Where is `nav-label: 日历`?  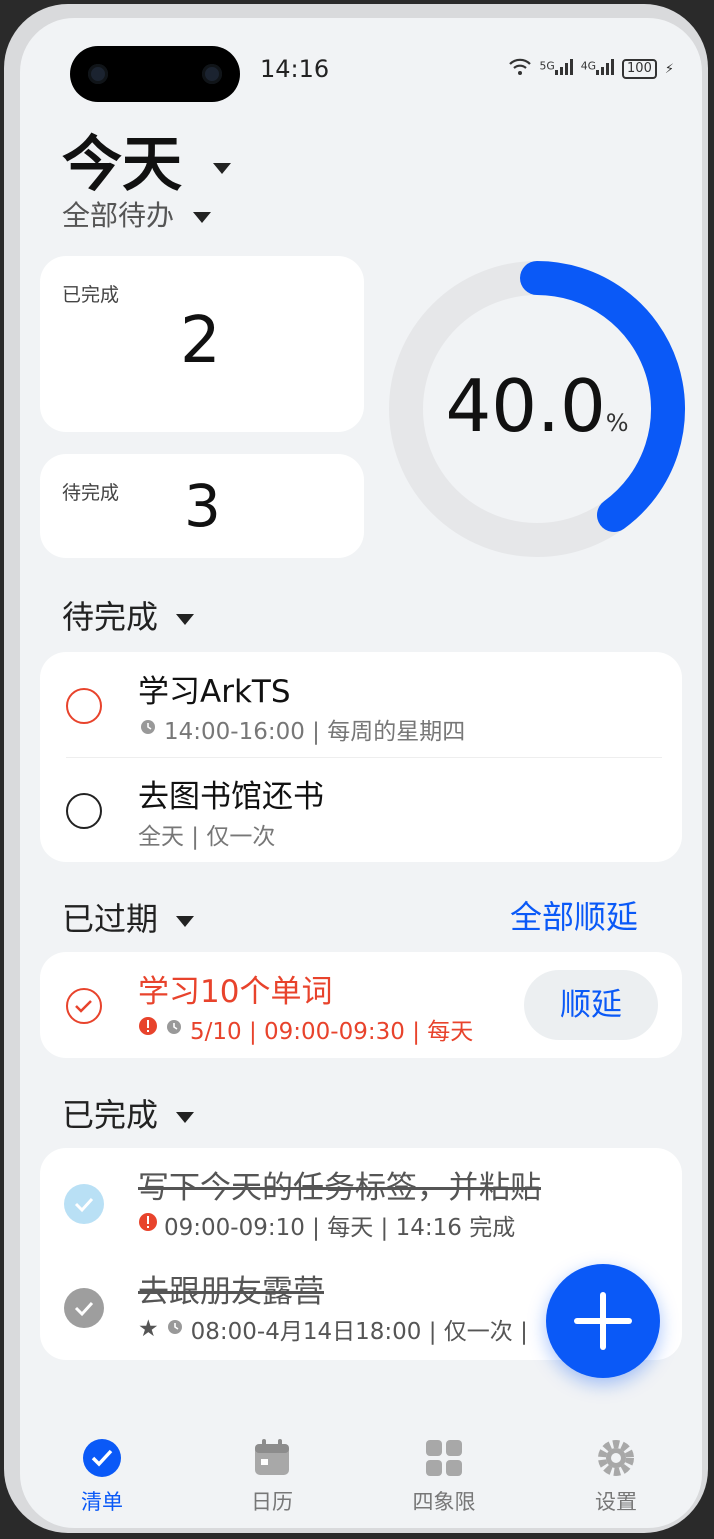 nav-label: 日历 is located at coordinates (272, 1502).